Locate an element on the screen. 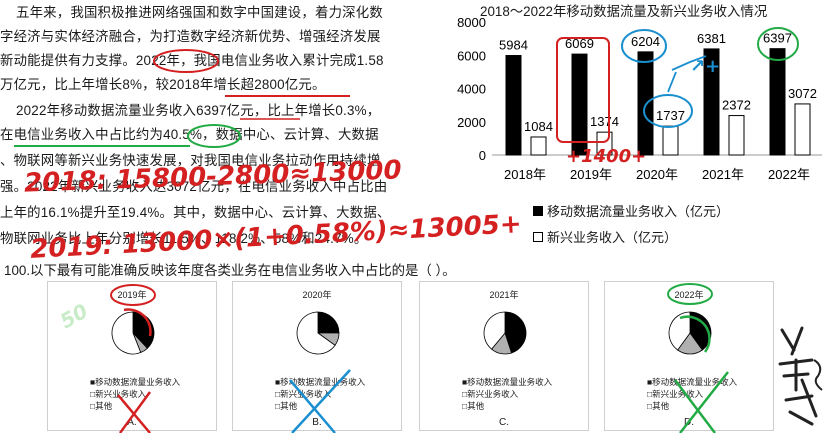  y-tick-label: 0 is located at coordinates (482, 155).